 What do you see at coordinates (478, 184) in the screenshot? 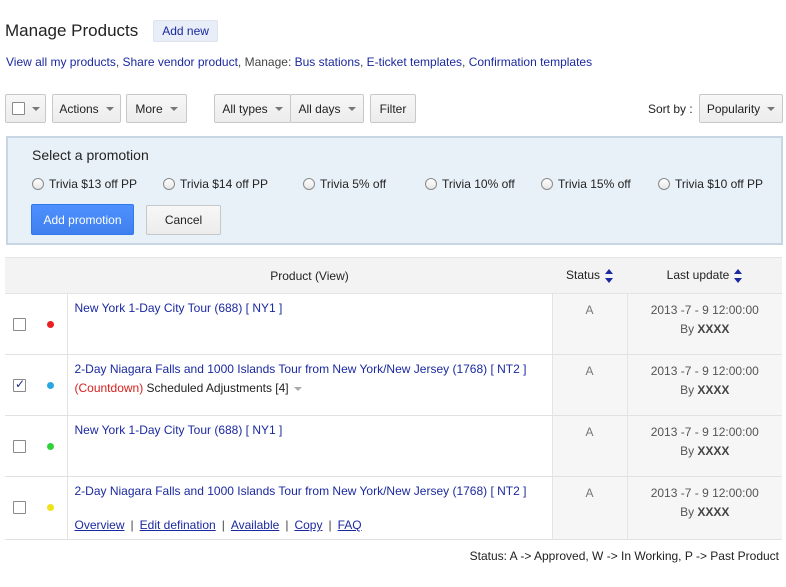
I see `promotion-option-label: Trivia 10% off` at bounding box center [478, 184].